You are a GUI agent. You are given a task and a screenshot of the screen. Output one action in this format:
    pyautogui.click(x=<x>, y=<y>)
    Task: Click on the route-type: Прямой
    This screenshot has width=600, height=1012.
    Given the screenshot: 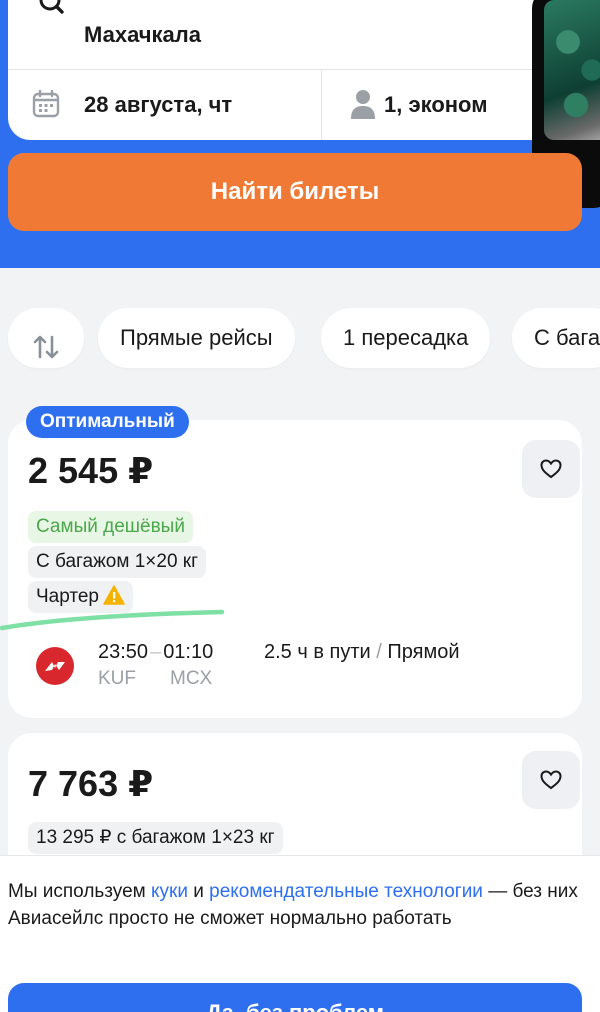 What is the action you would take?
    pyautogui.click(x=423, y=652)
    